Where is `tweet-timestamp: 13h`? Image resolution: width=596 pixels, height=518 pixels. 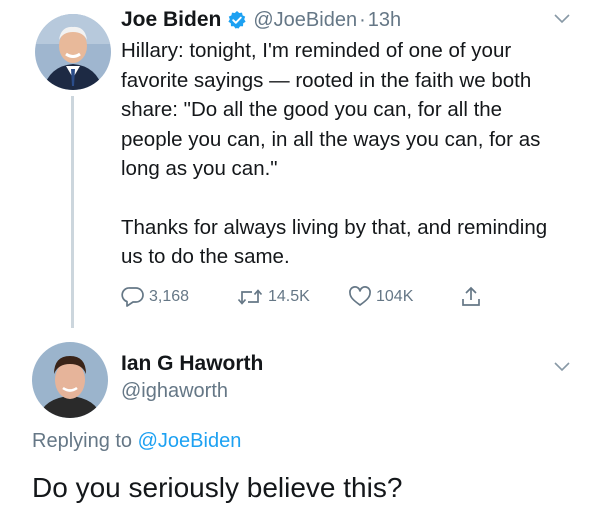
tweet-timestamp: 13h is located at coordinates (384, 20).